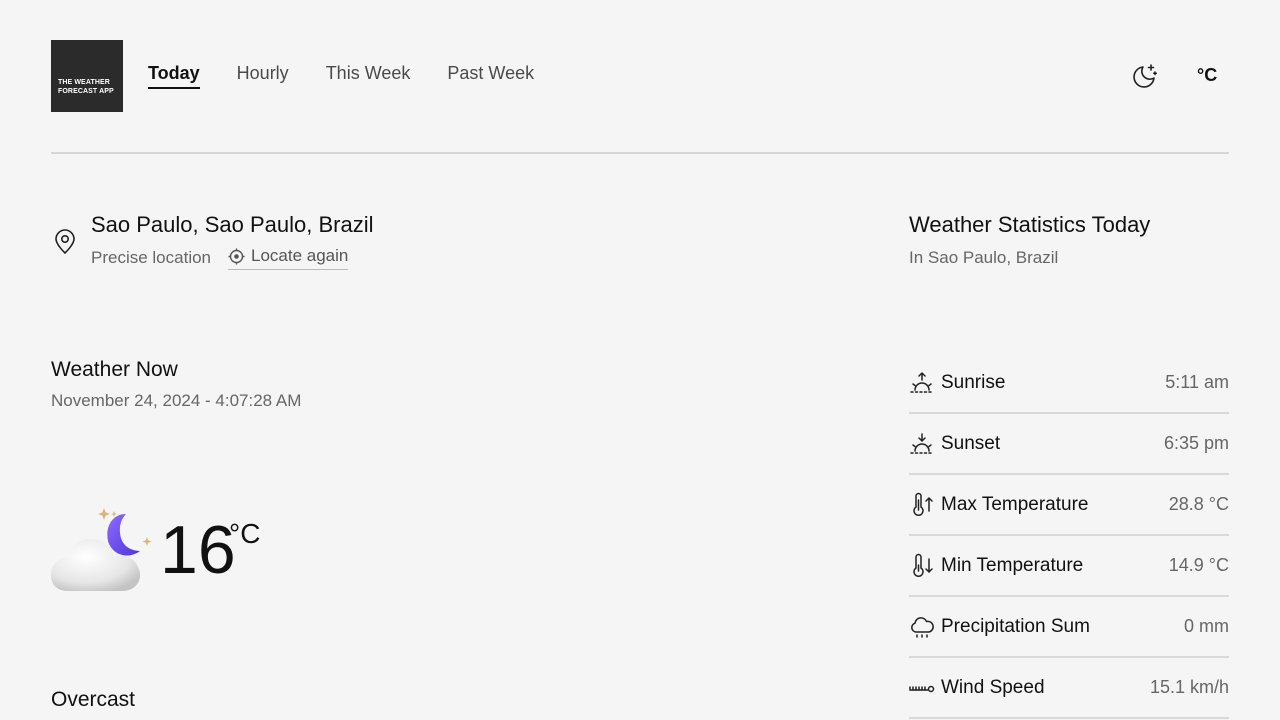 The height and width of the screenshot is (720, 1280). Describe the element at coordinates (368, 76) in the screenshot. I see `tab-this-week: This Week` at that location.